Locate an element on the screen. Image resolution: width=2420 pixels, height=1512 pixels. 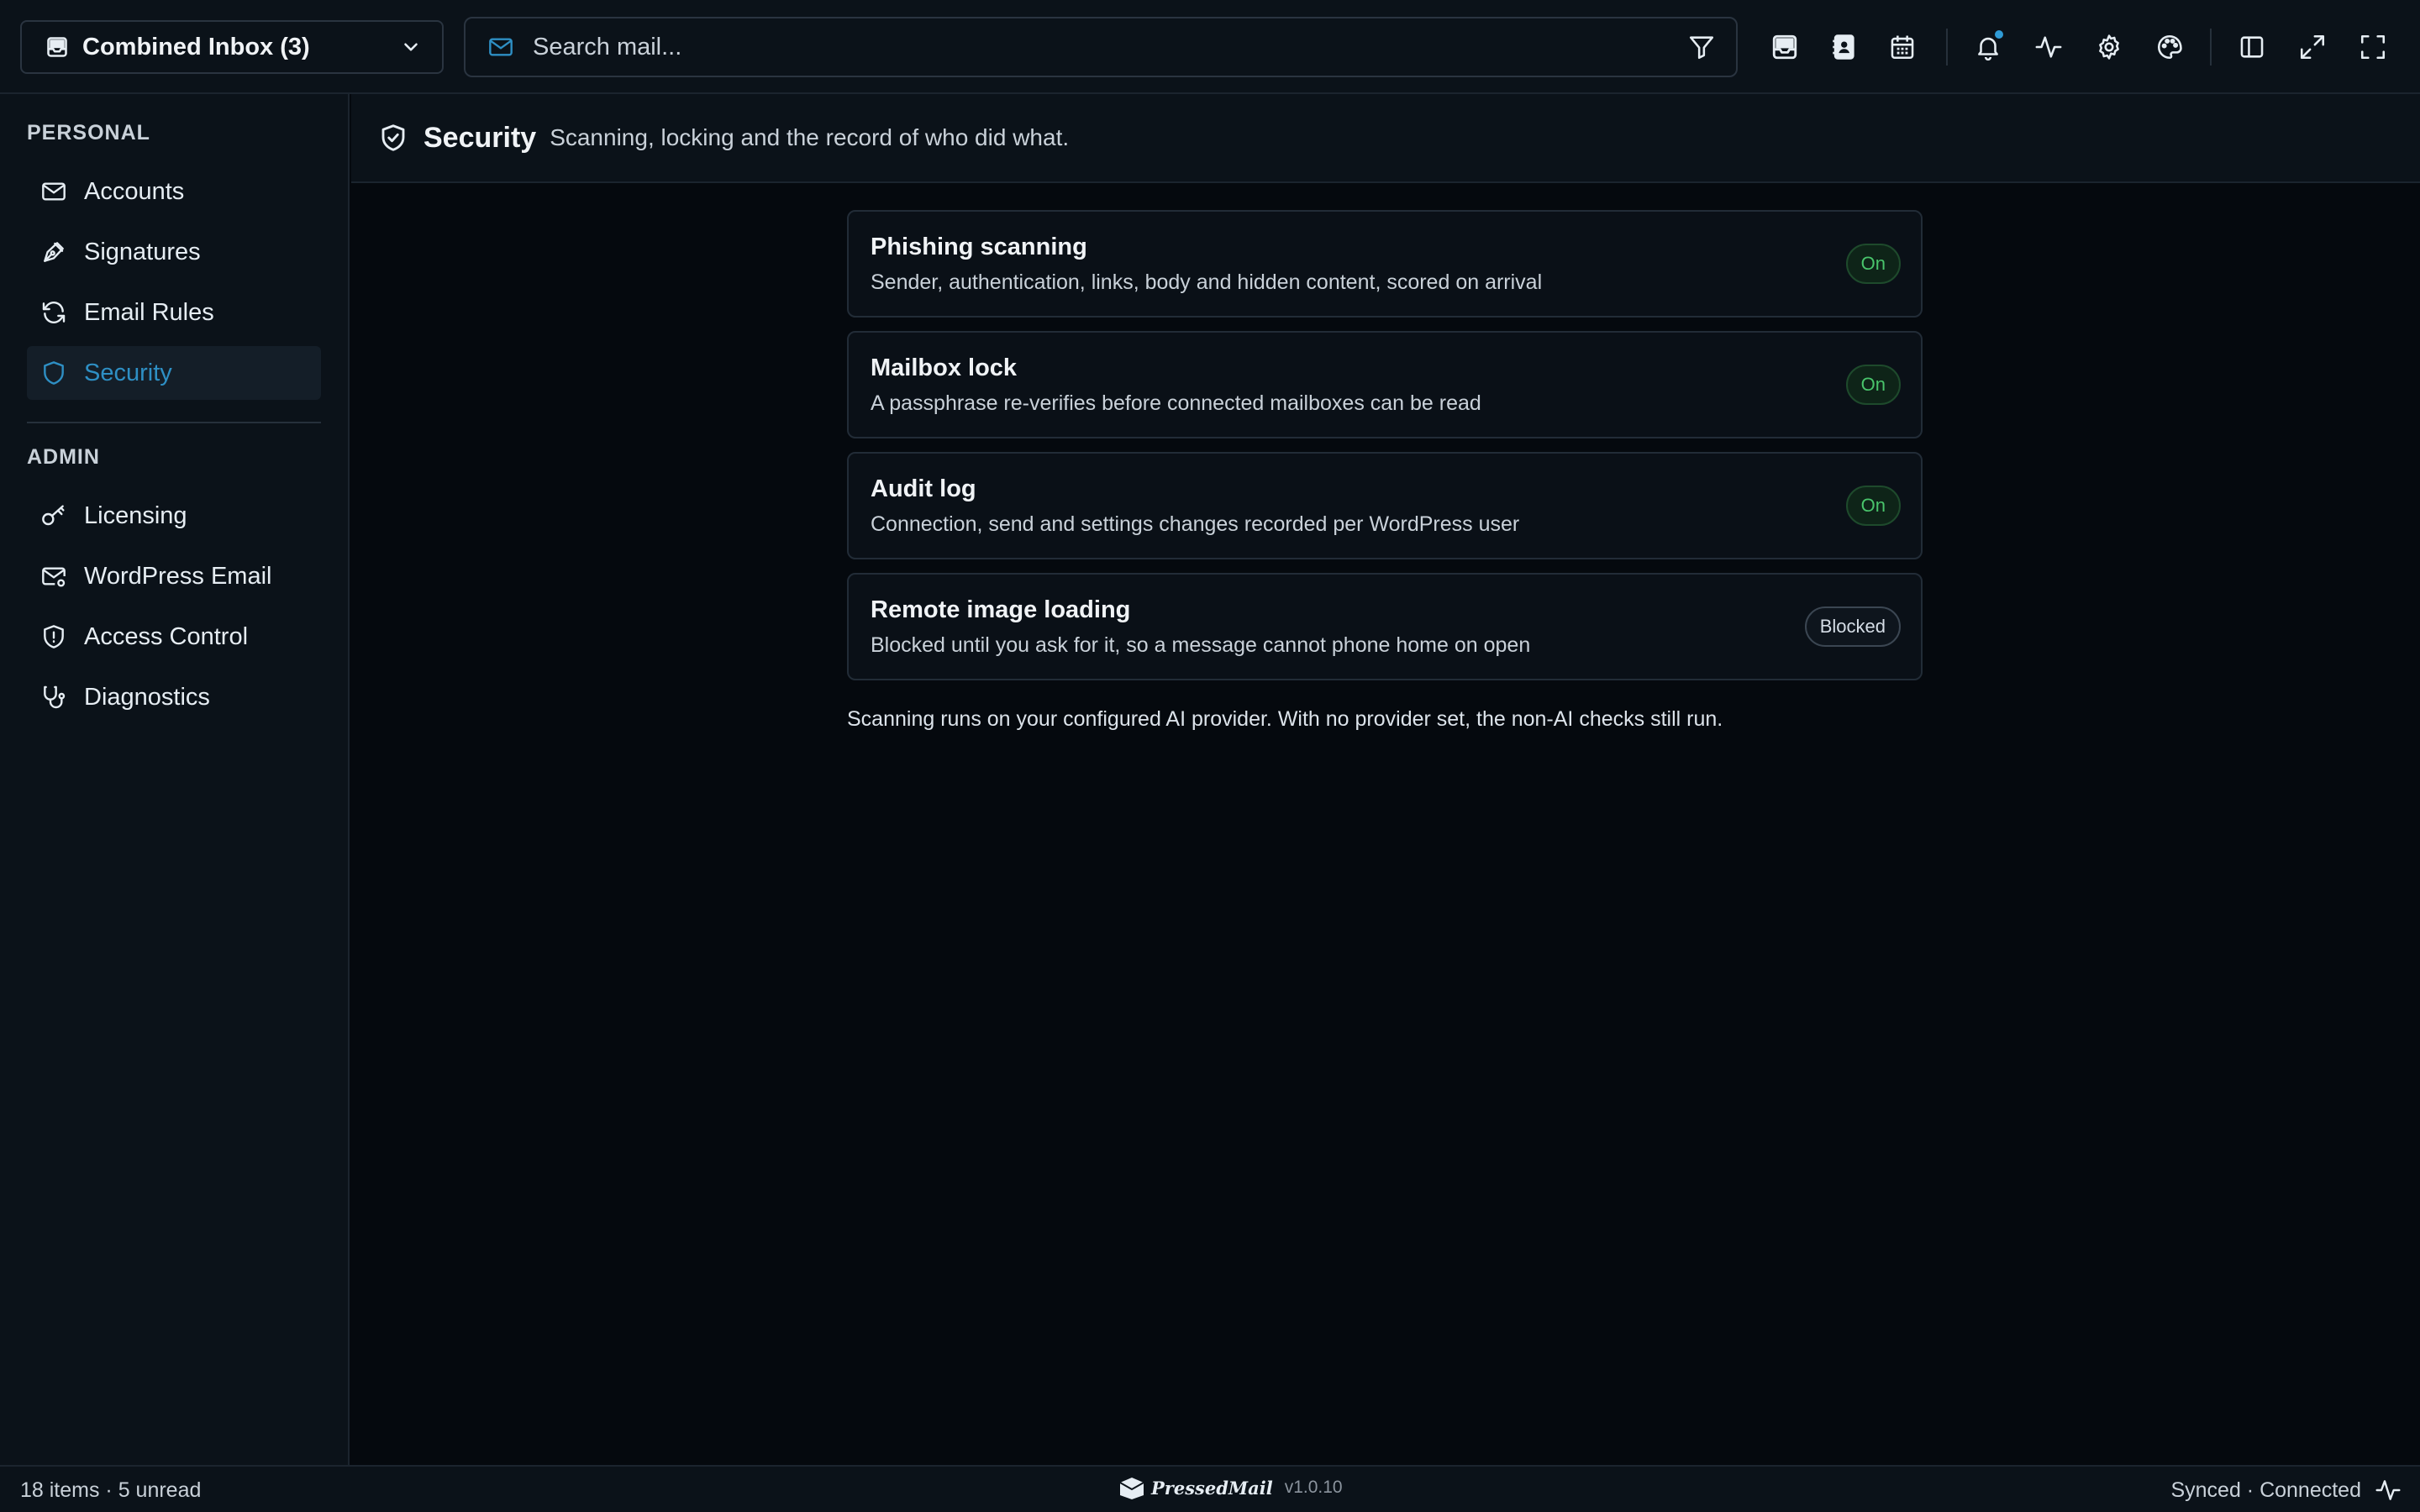
inbox-selector: Combined Inbox (3) is located at coordinates (232, 47).